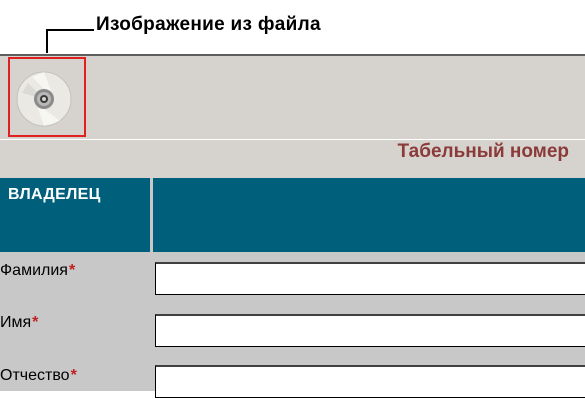  Describe the element at coordinates (44, 99) in the screenshot. I see `cd-disc-icon` at that location.